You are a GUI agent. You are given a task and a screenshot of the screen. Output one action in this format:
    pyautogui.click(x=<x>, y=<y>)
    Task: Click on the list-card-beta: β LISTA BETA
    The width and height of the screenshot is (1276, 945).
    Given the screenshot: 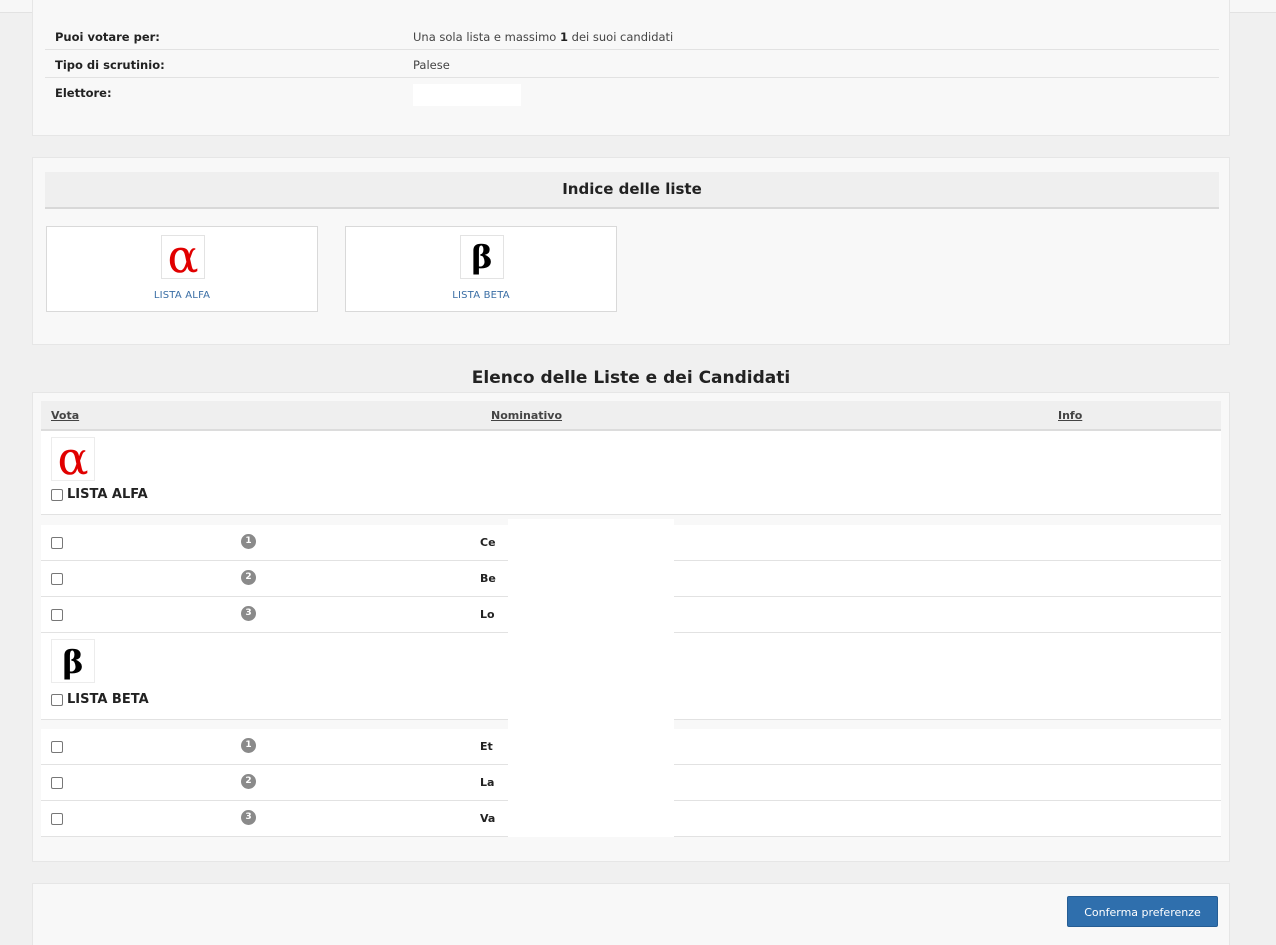 What is the action you would take?
    pyautogui.click(x=481, y=269)
    